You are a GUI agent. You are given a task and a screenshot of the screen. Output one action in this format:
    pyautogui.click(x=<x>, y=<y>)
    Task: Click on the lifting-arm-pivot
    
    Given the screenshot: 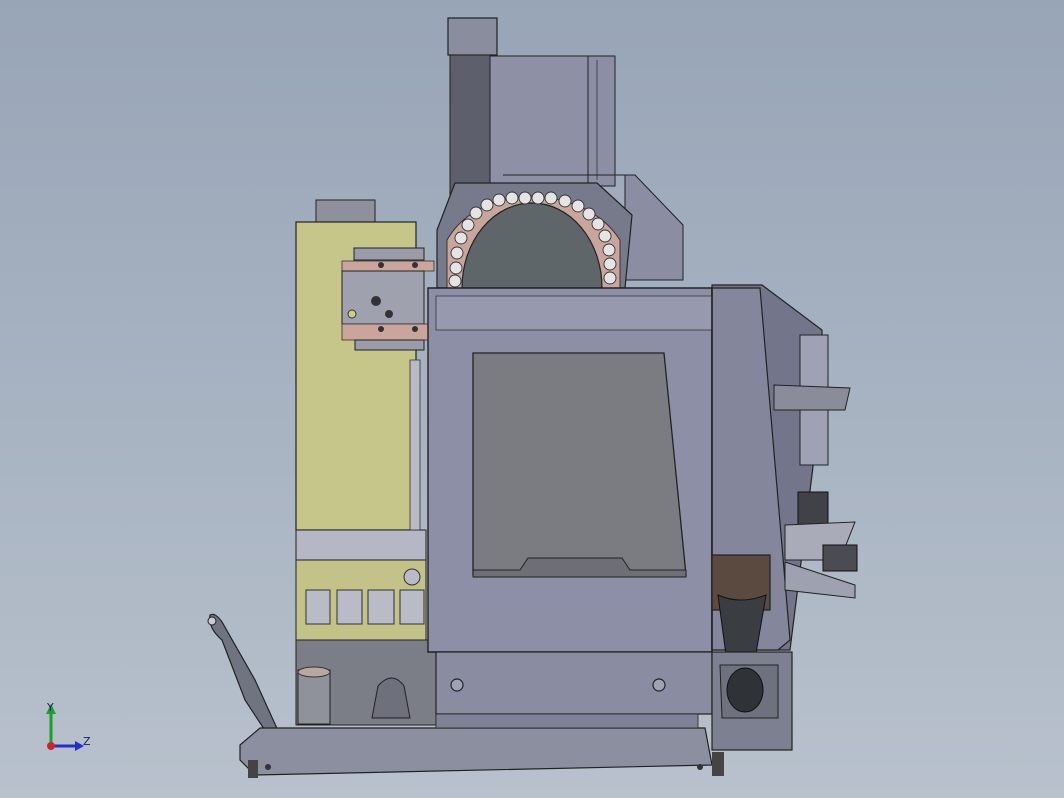 What is the action you would take?
    pyautogui.click(x=212, y=621)
    